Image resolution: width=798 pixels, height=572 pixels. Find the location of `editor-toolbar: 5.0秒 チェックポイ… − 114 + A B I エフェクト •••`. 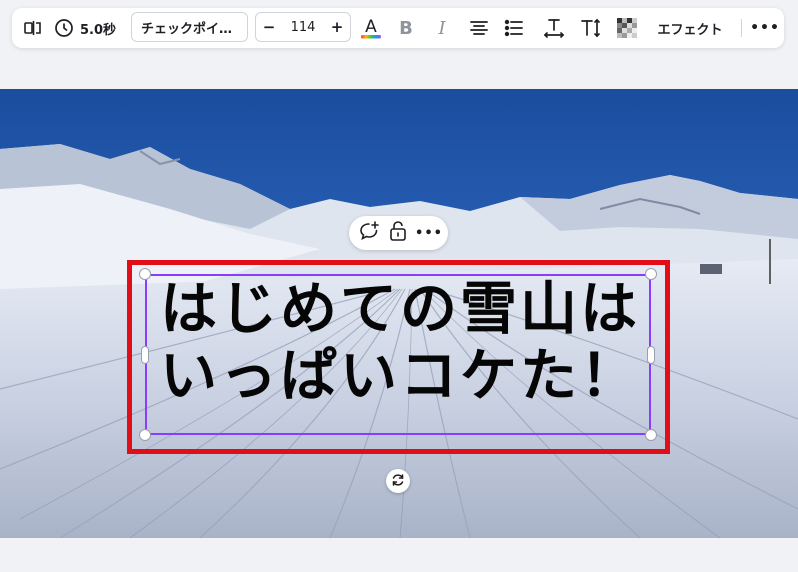

editor-toolbar: 5.0秒 チェックポイ… − 114 + A B I エフェクト ••• is located at coordinates (398, 28).